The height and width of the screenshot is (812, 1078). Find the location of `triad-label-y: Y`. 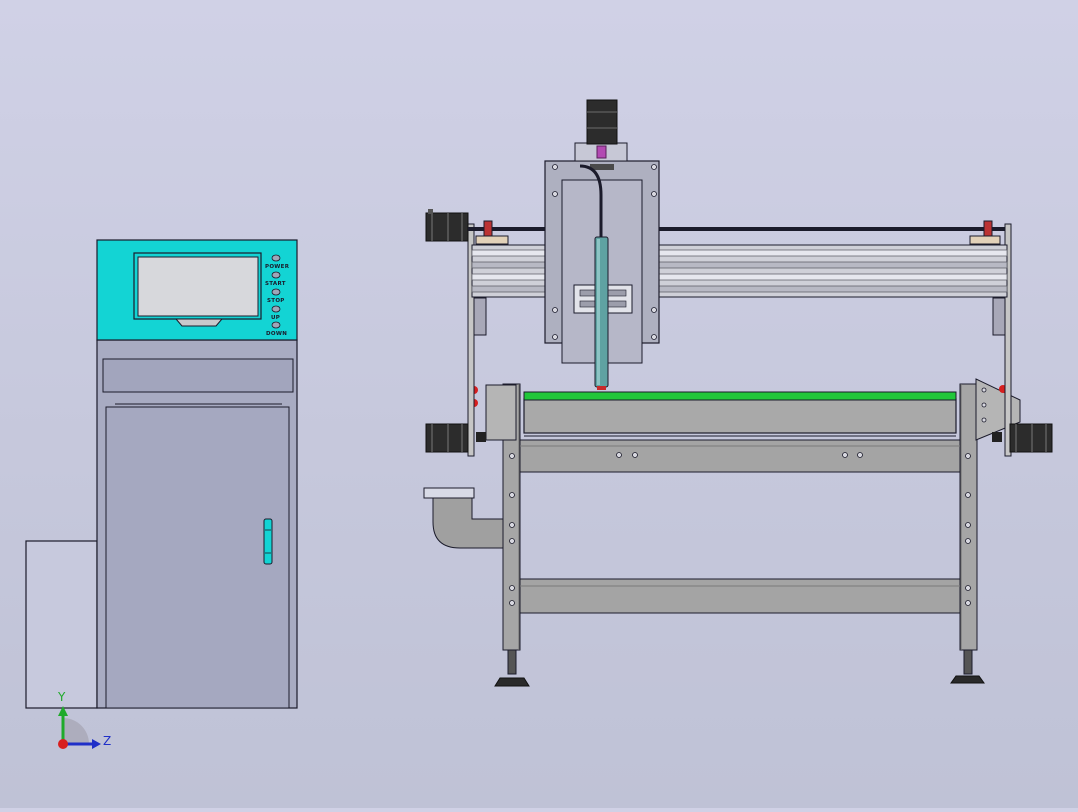

triad-label-y: Y is located at coordinates (61, 697).